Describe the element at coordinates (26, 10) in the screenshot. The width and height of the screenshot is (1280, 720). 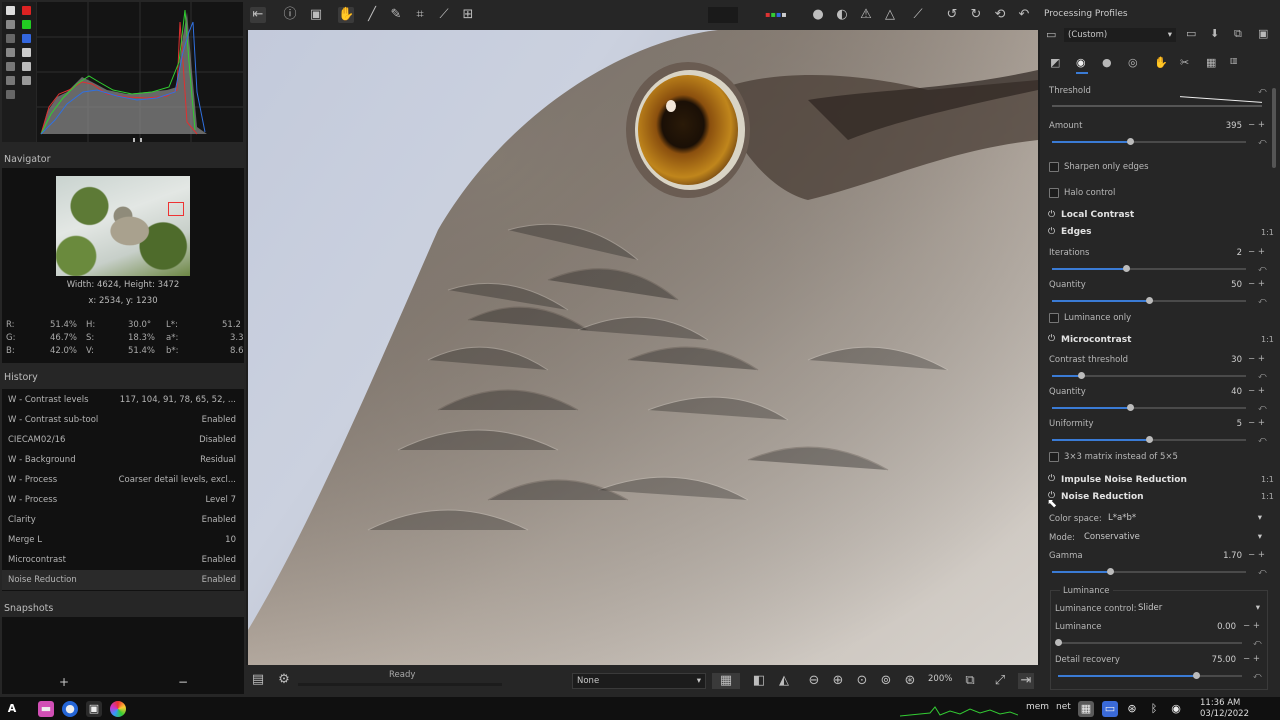
I see `red-channel-icon` at that location.